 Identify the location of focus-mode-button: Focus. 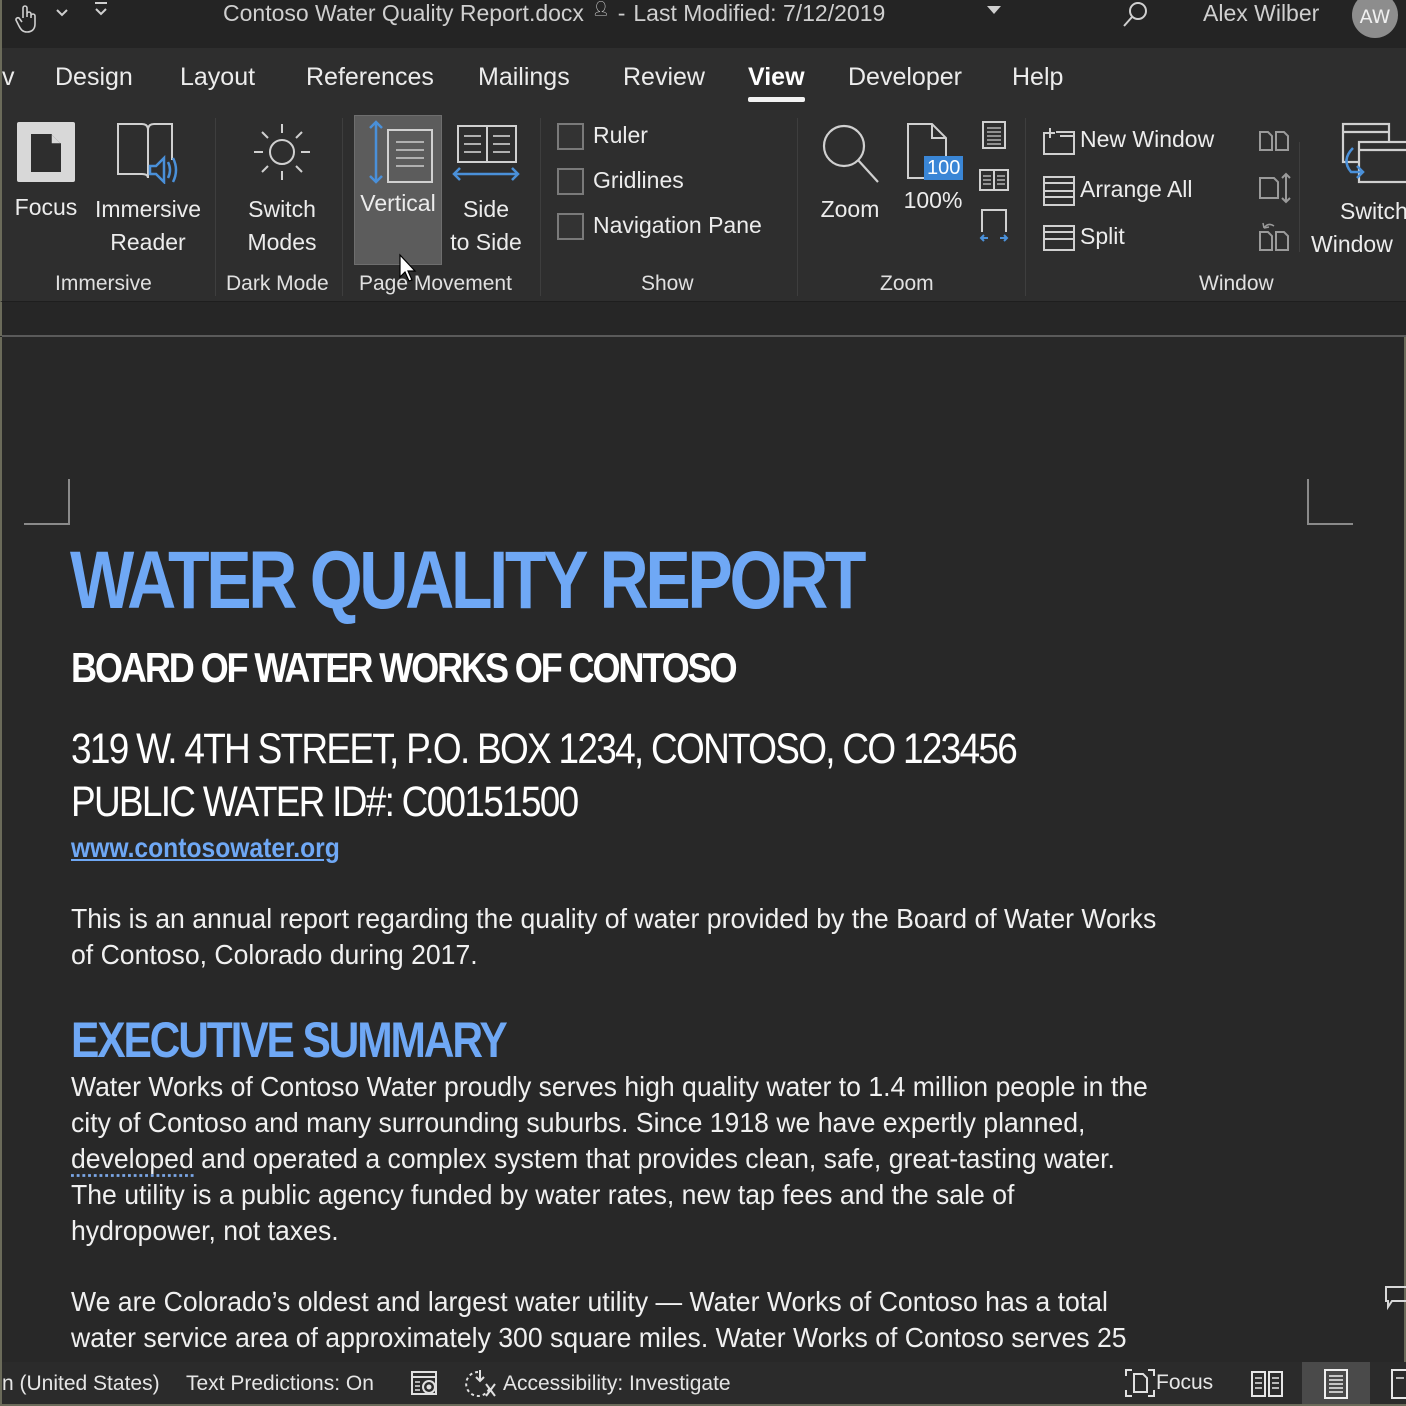
(1168, 1383).